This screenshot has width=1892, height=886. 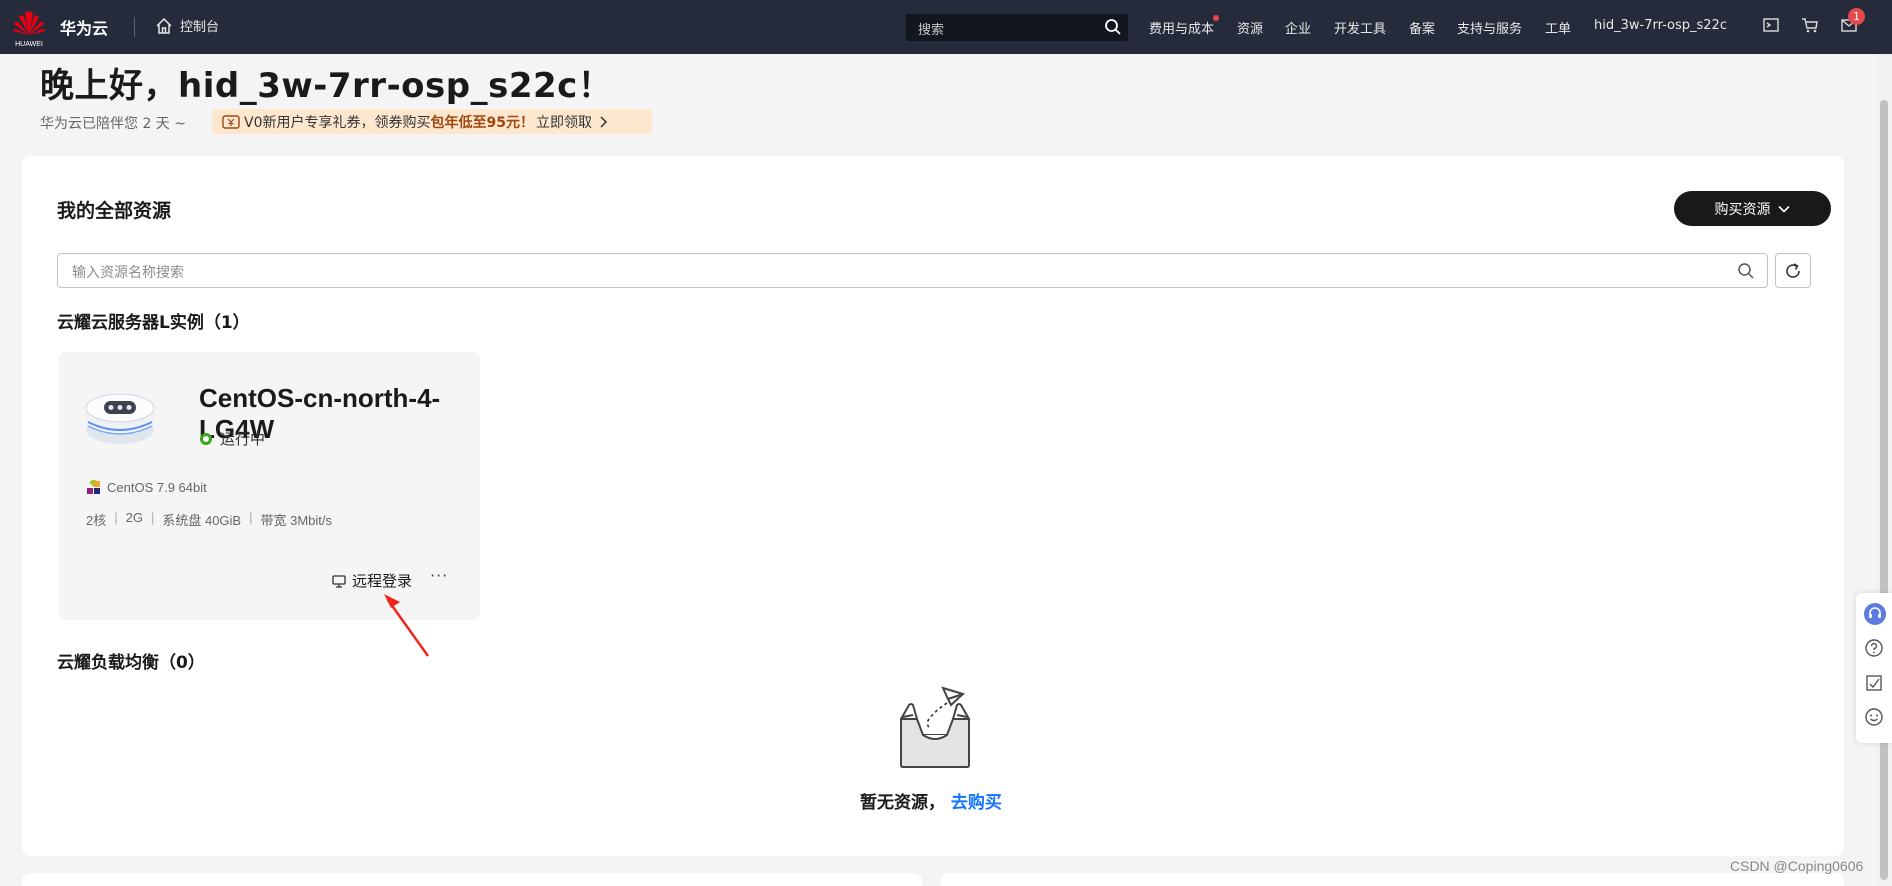 I want to click on promo-banner: V0新用户专享礼券，领券购买 包年低至95元！ 立即领取, so click(x=432, y=121).